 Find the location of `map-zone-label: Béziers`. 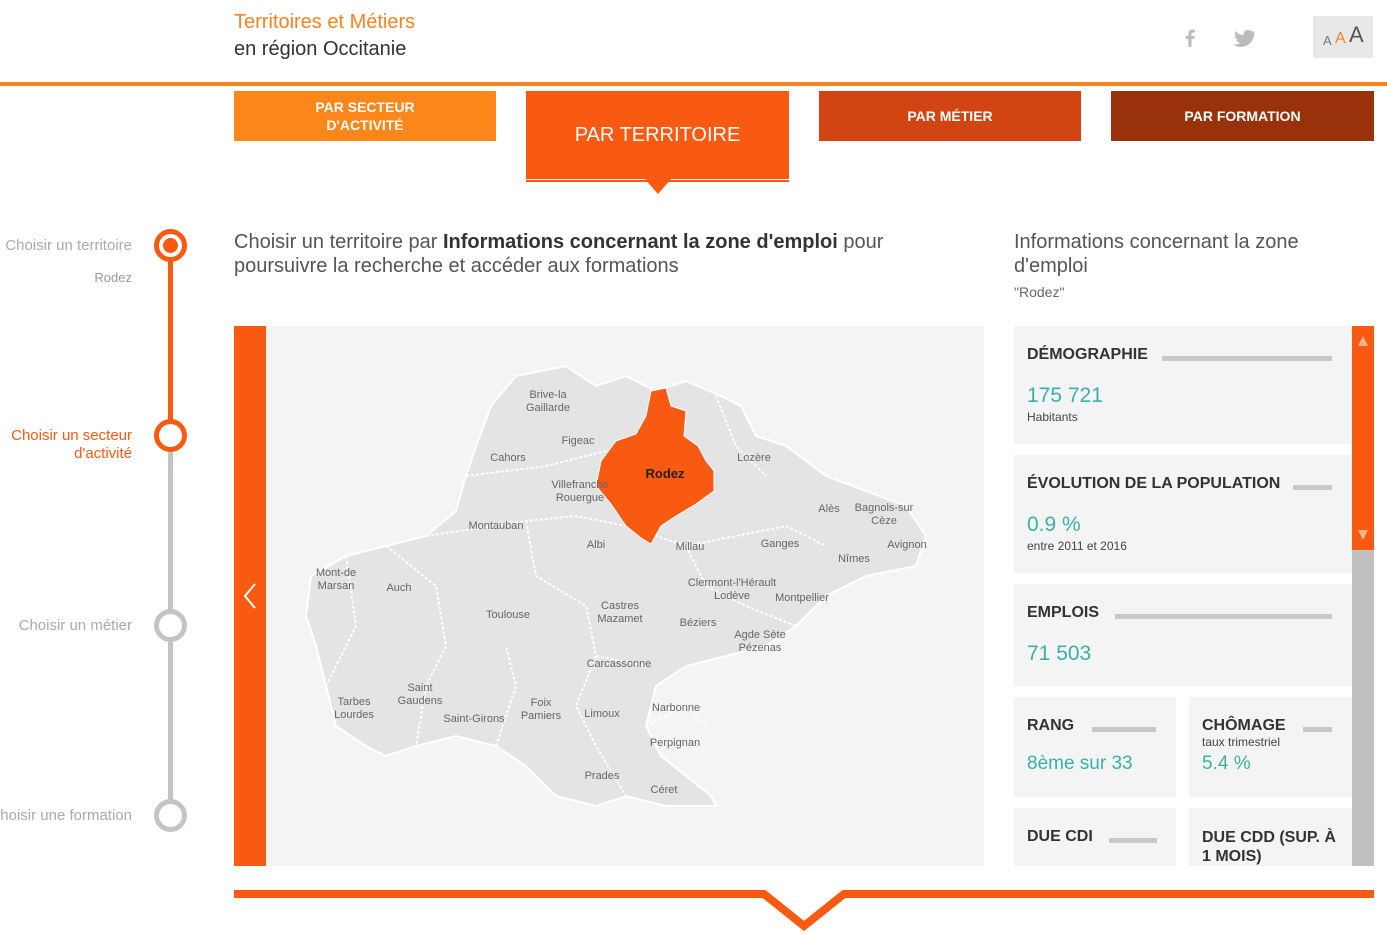

map-zone-label: Béziers is located at coordinates (698, 623).